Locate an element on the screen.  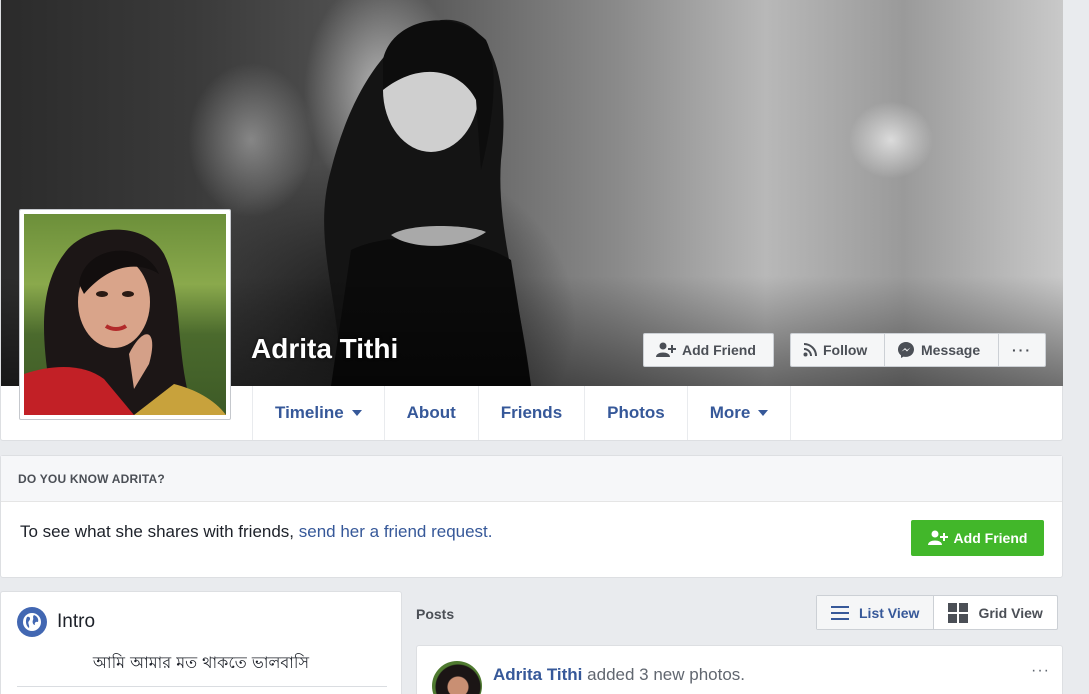
tab-friends: Friends is located at coordinates (532, 413).